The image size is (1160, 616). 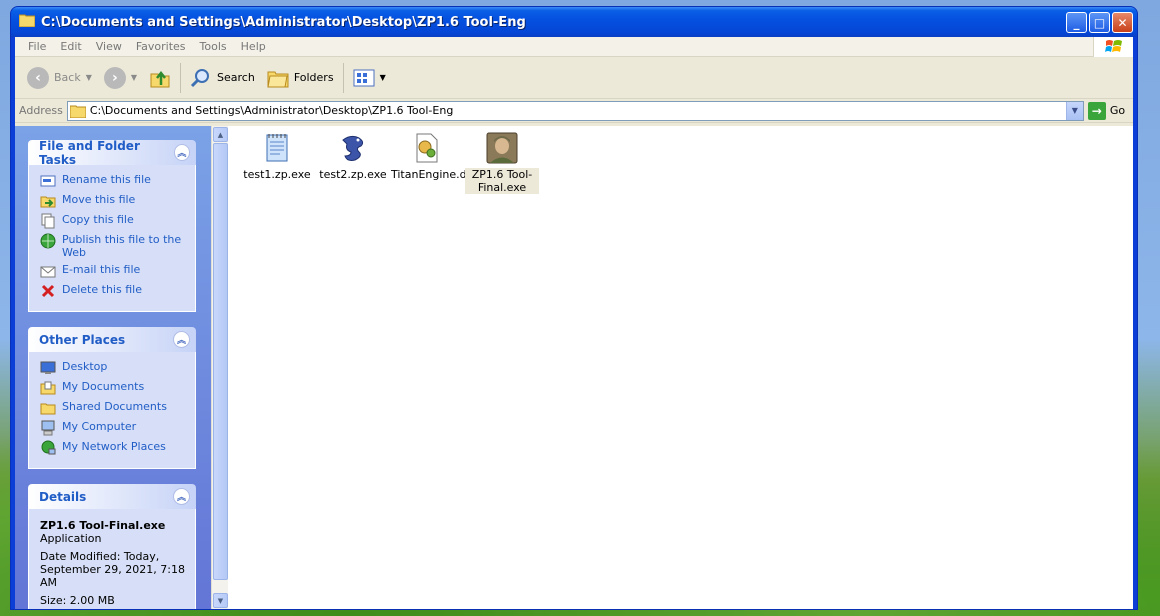 What do you see at coordinates (48, 388) in the screenshot?
I see `my-documents-icon` at bounding box center [48, 388].